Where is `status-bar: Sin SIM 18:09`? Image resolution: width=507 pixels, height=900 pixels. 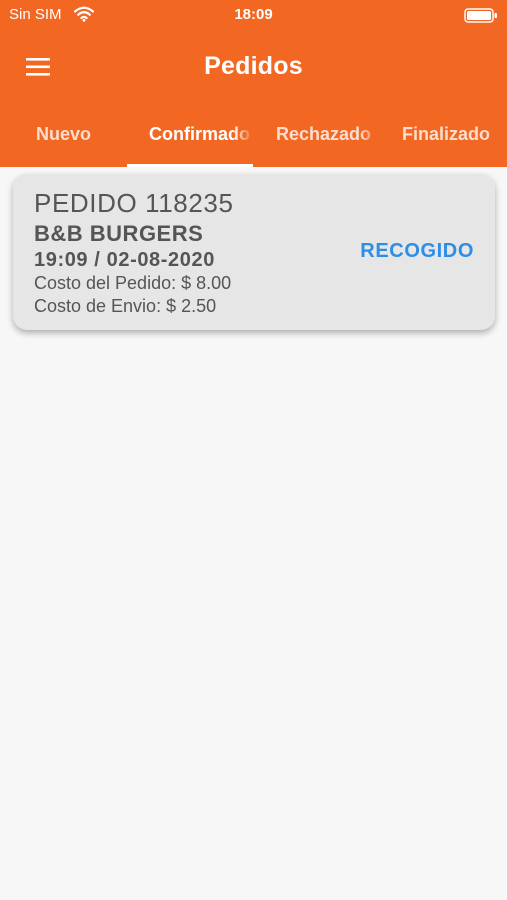 status-bar: Sin SIM 18:09 is located at coordinates (253, 15).